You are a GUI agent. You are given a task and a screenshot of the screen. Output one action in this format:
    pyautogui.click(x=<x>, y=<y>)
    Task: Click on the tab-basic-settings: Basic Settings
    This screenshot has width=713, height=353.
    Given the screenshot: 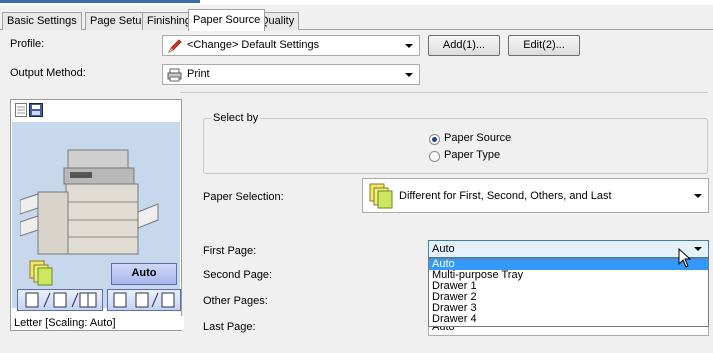 What is the action you would take?
    pyautogui.click(x=42, y=21)
    